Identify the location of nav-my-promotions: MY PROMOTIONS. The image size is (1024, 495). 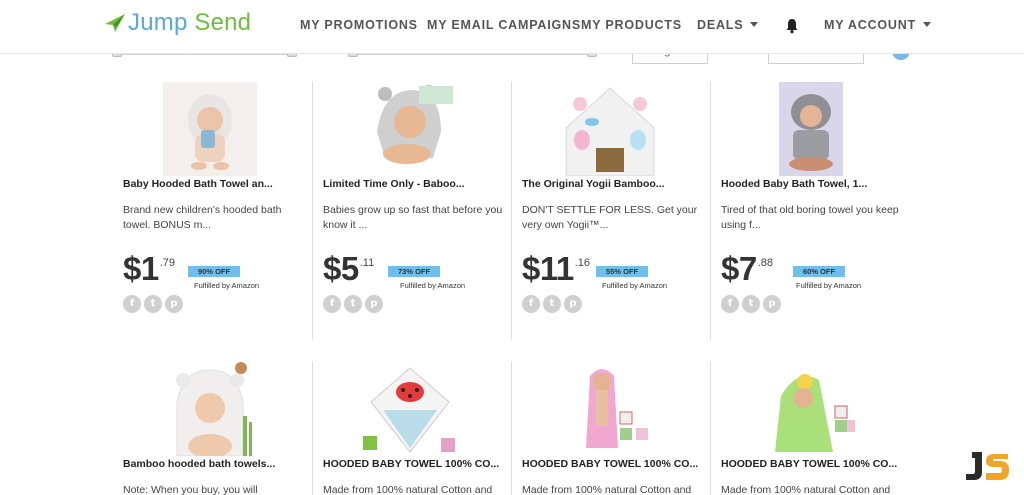
(359, 25).